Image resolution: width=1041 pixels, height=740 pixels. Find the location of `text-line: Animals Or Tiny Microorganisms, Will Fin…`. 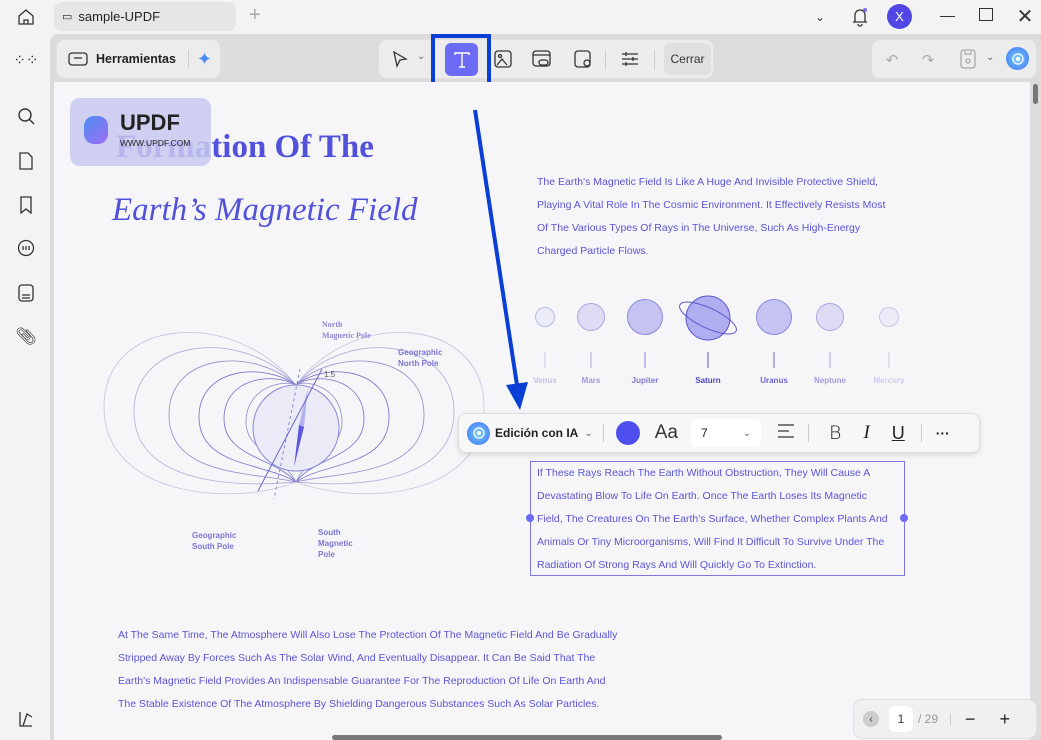

text-line: Animals Or Tiny Microorganisms, Will Fin… is located at coordinates (711, 542).